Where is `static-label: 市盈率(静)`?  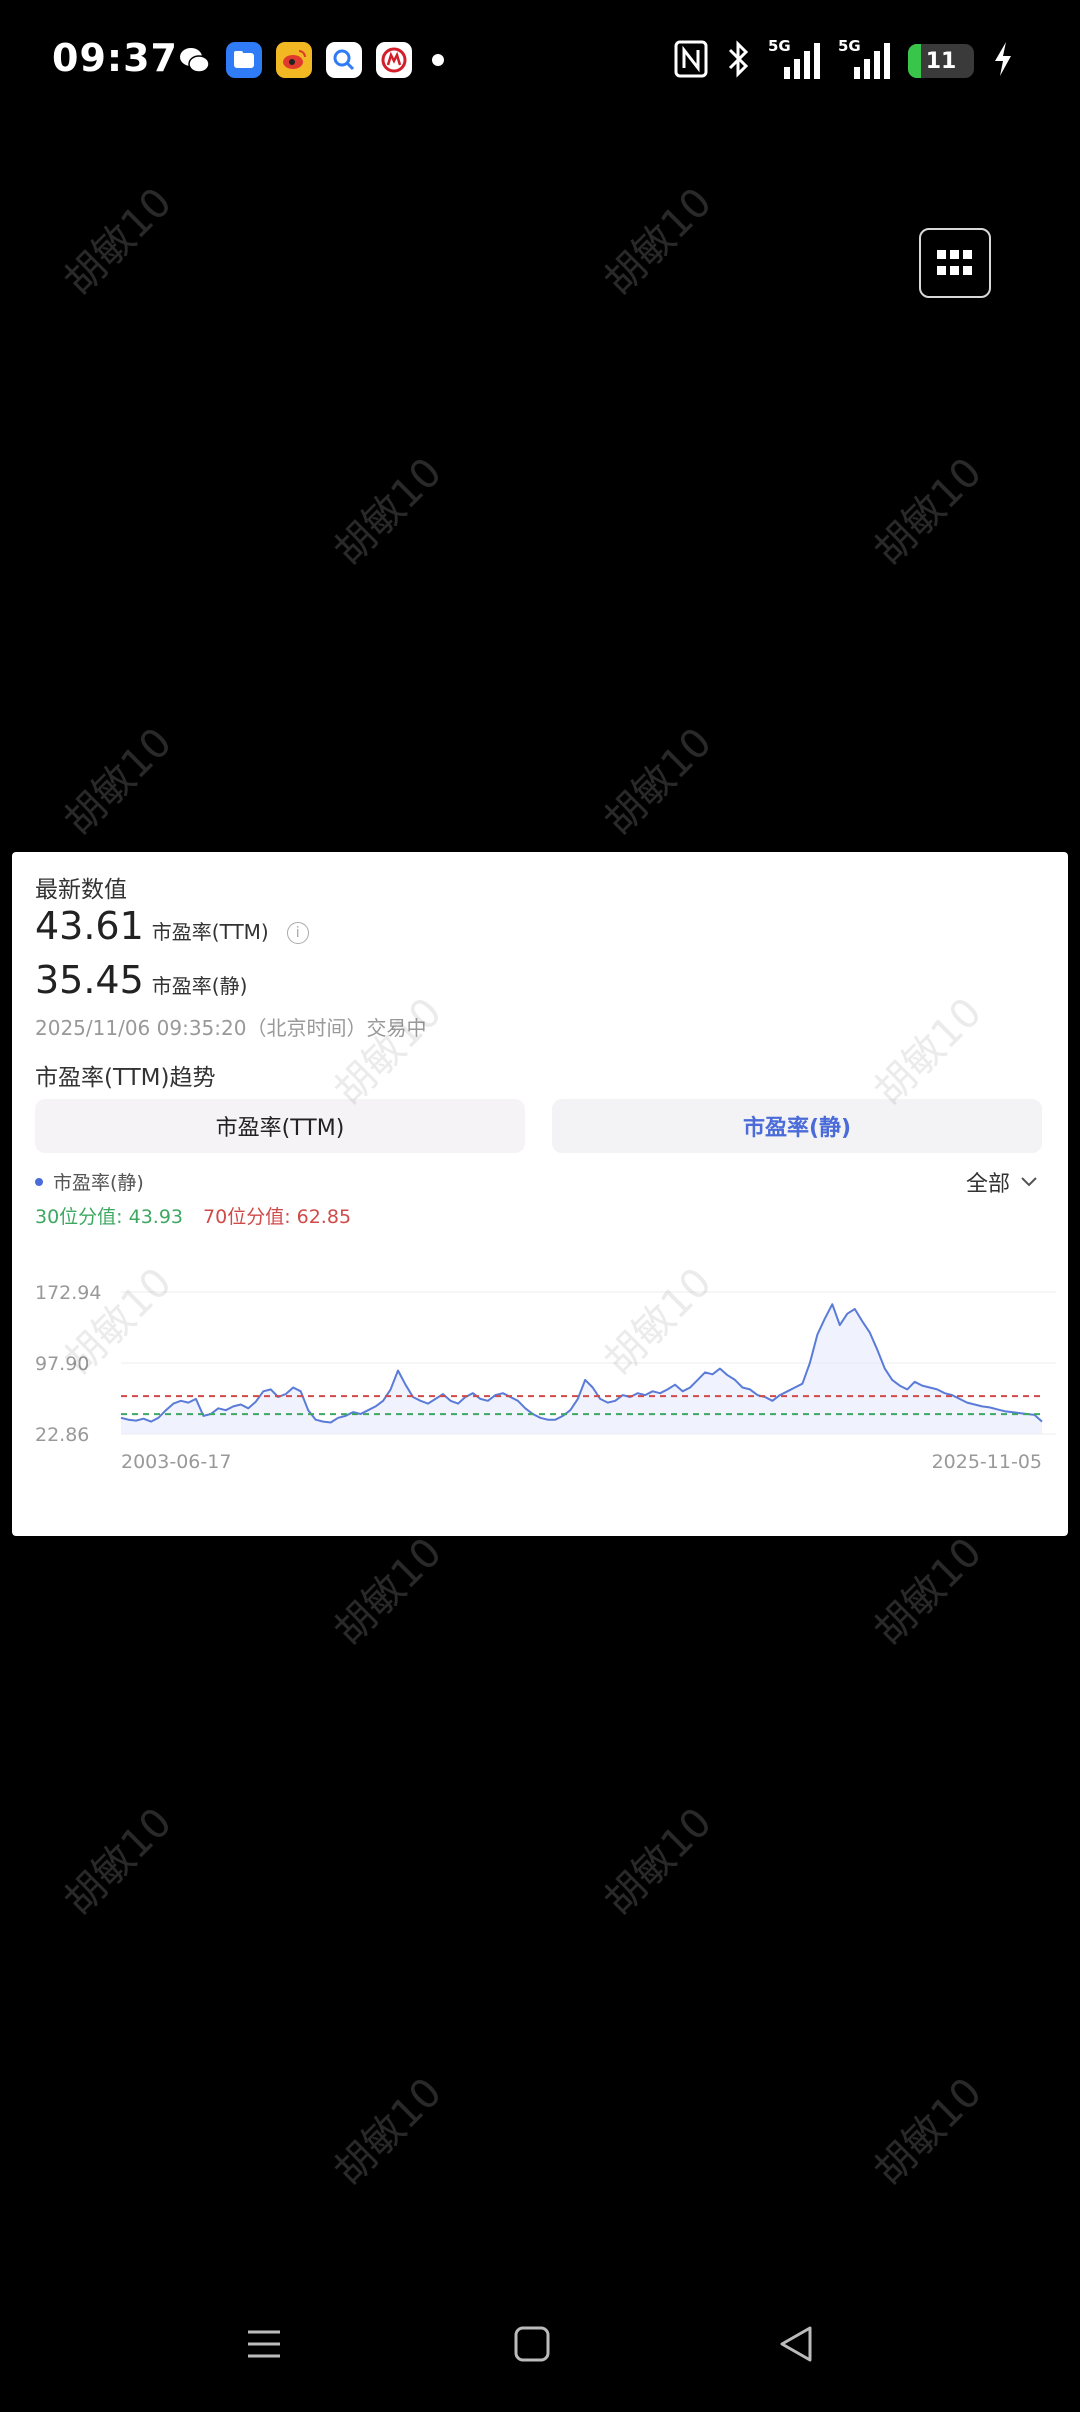
static-label: 市盈率(静) is located at coordinates (199, 986).